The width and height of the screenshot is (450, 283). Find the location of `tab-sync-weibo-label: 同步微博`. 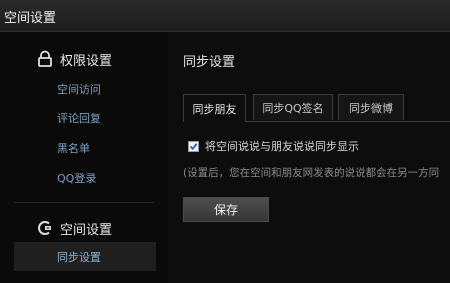

tab-sync-weibo-label: 同步微博 is located at coordinates (371, 108).